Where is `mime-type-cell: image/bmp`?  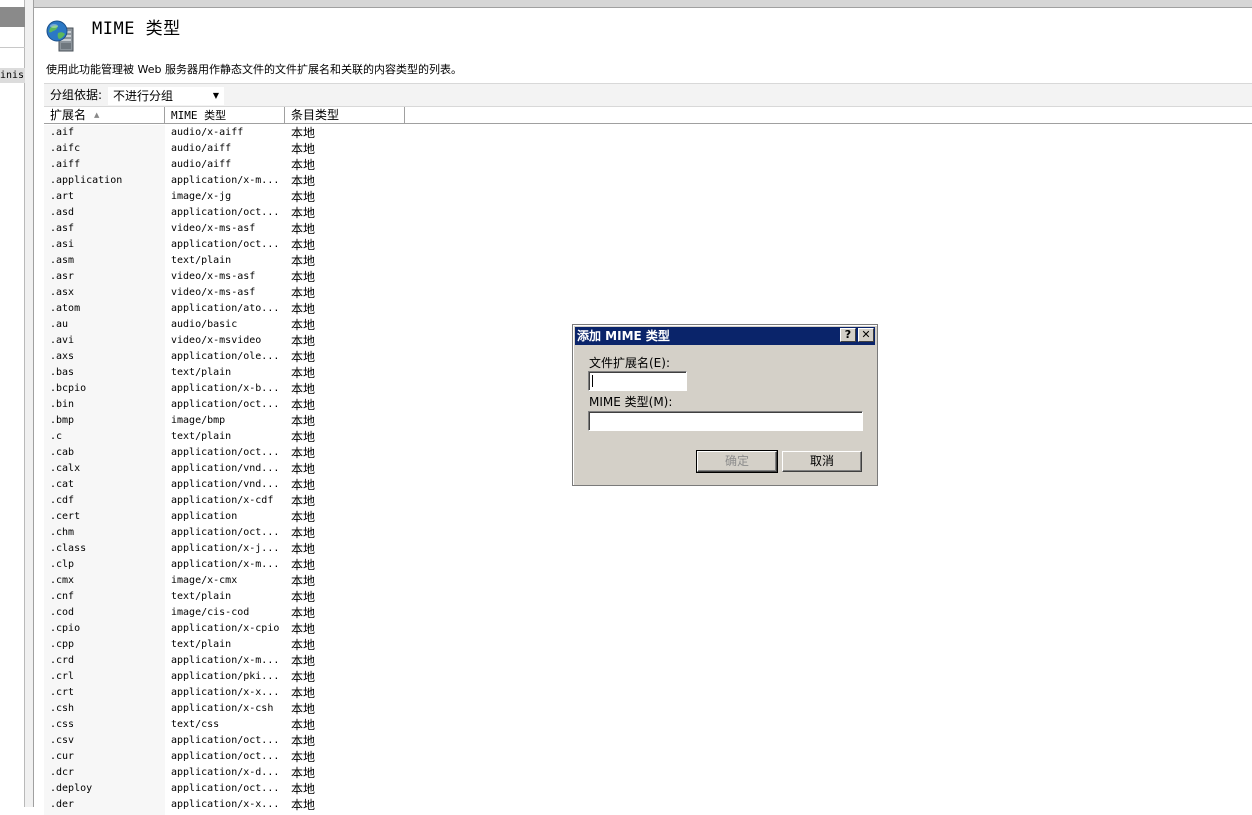
mime-type-cell: image/bmp is located at coordinates (198, 420).